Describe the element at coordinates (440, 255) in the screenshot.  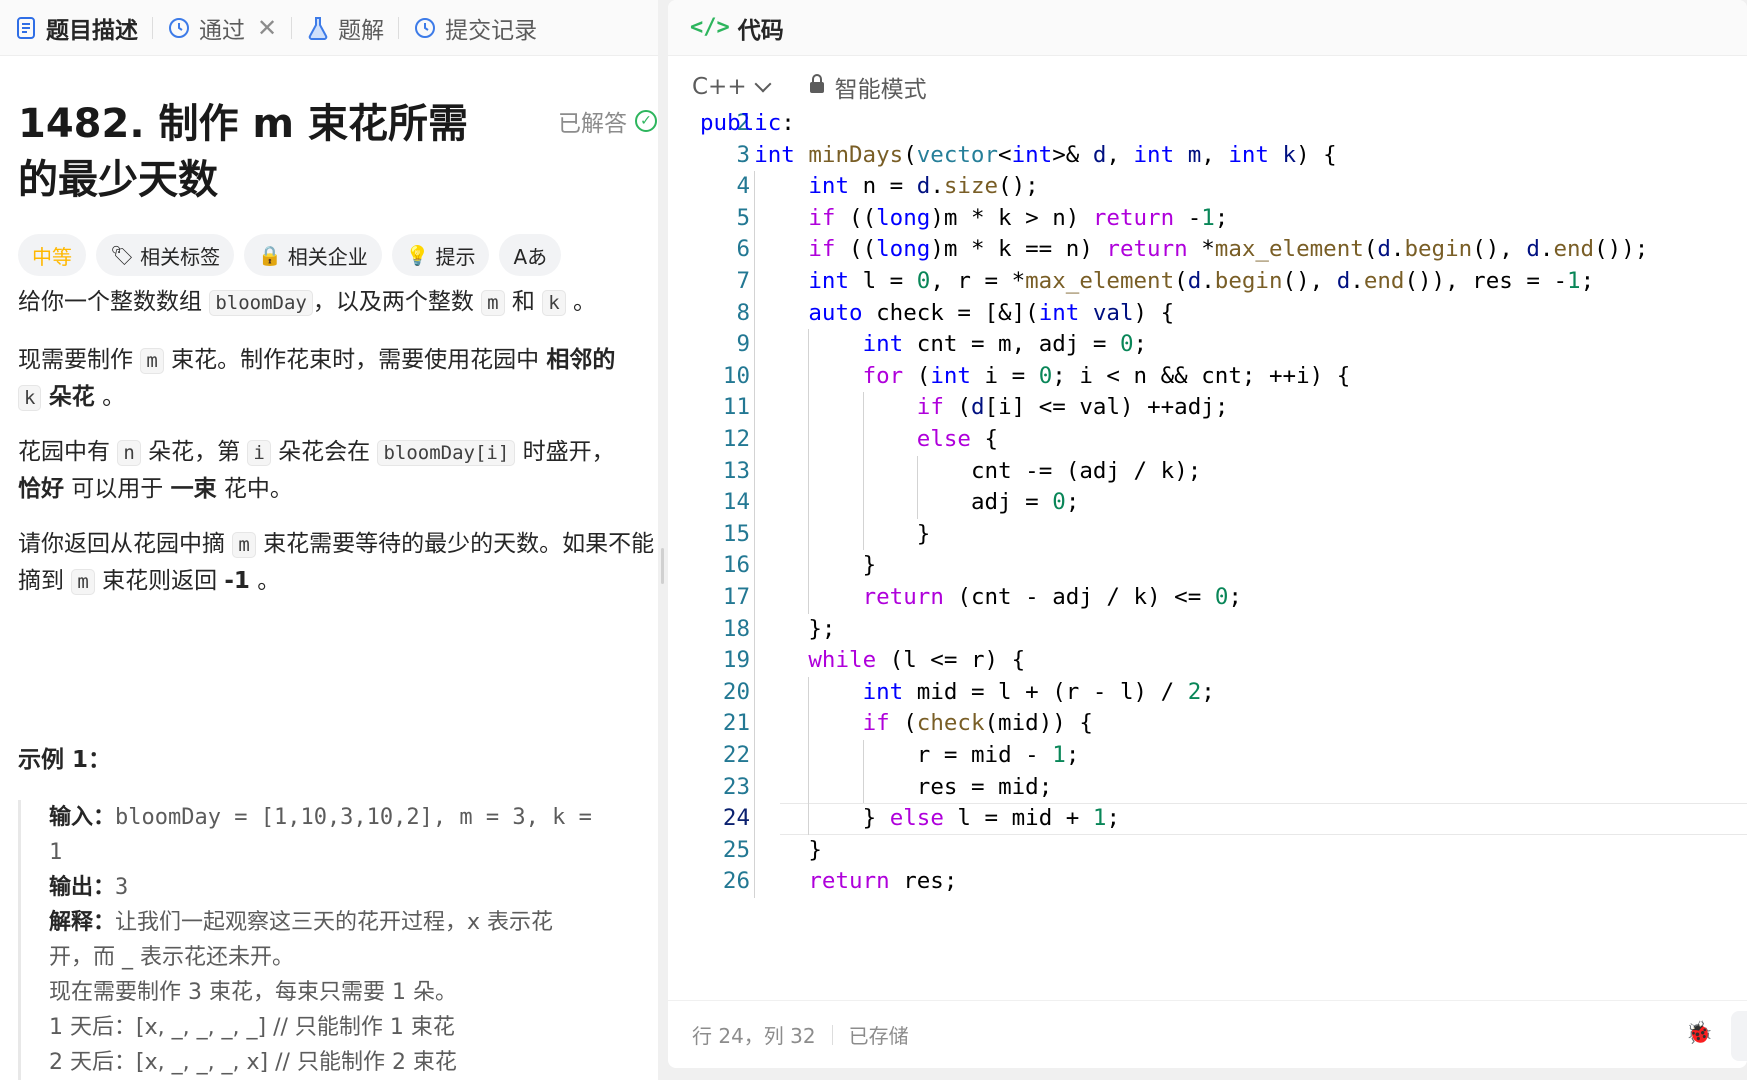
I see `hint-button: 💡 提示` at that location.